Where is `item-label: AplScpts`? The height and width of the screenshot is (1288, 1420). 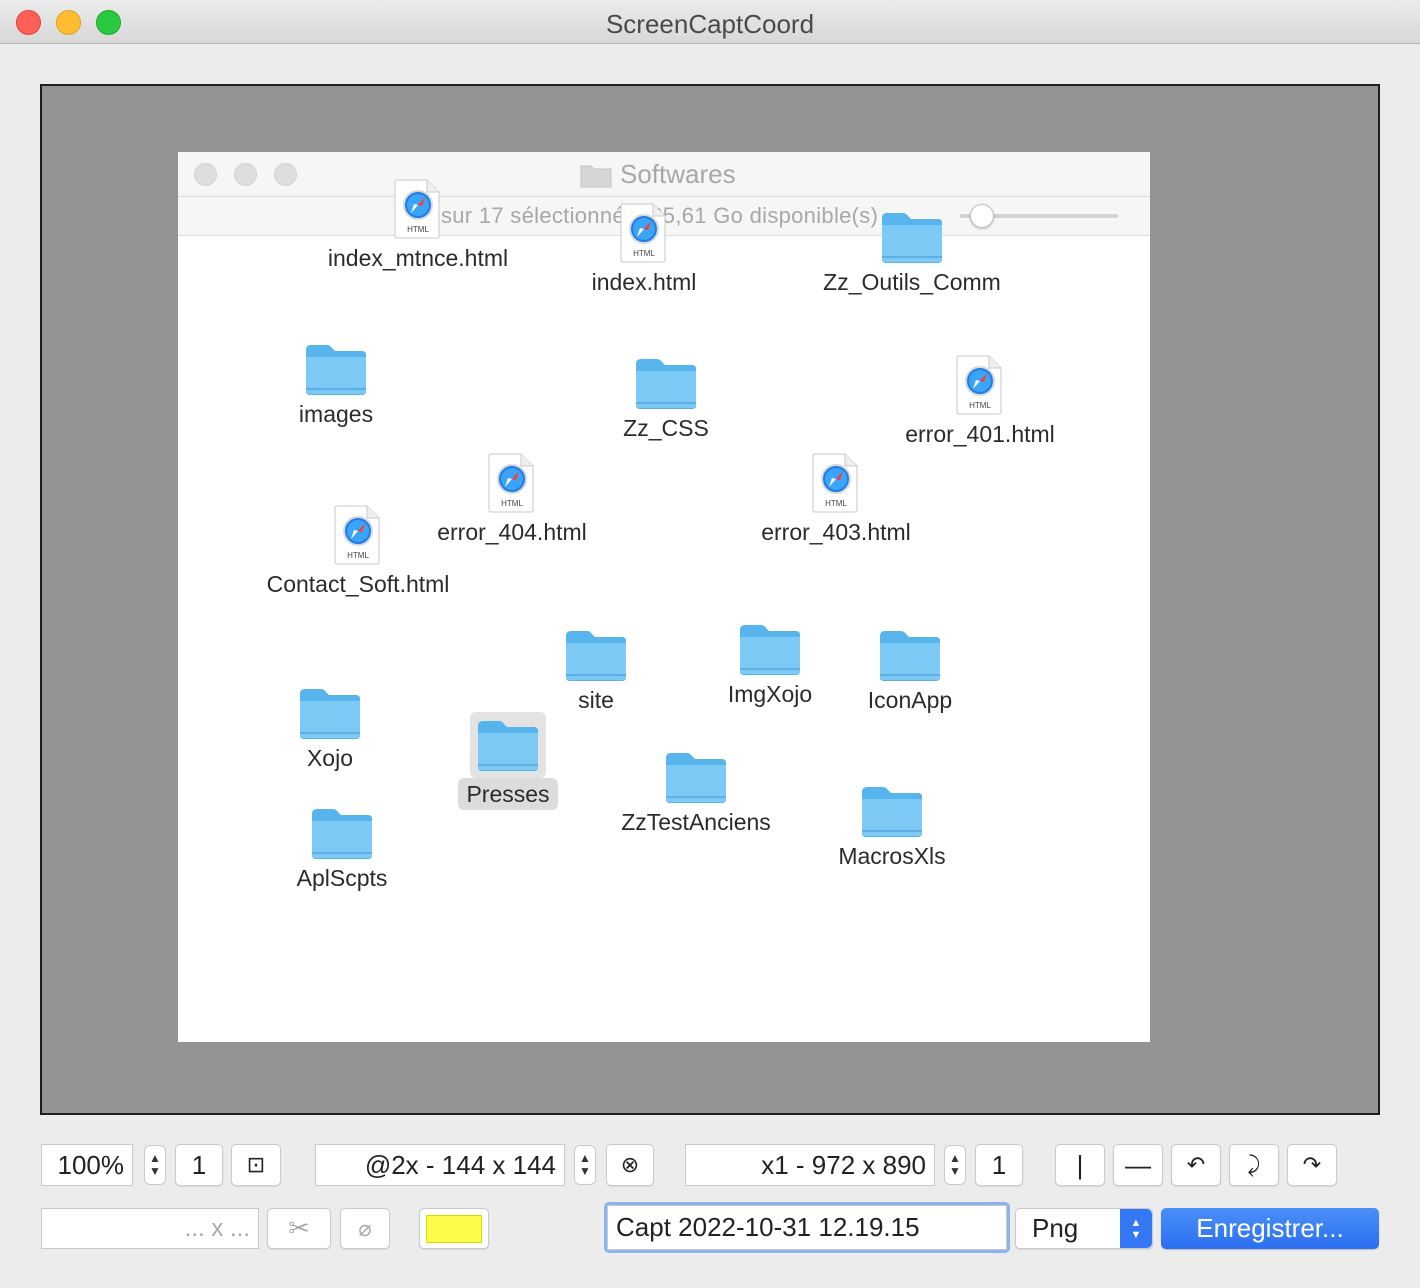
item-label: AplScpts is located at coordinates (342, 878).